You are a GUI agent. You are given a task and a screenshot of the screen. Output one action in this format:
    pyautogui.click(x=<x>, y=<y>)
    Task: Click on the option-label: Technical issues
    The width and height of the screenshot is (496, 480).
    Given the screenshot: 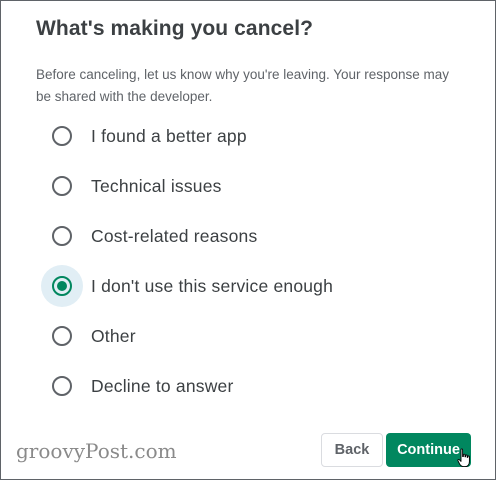 What is the action you would take?
    pyautogui.click(x=156, y=185)
    